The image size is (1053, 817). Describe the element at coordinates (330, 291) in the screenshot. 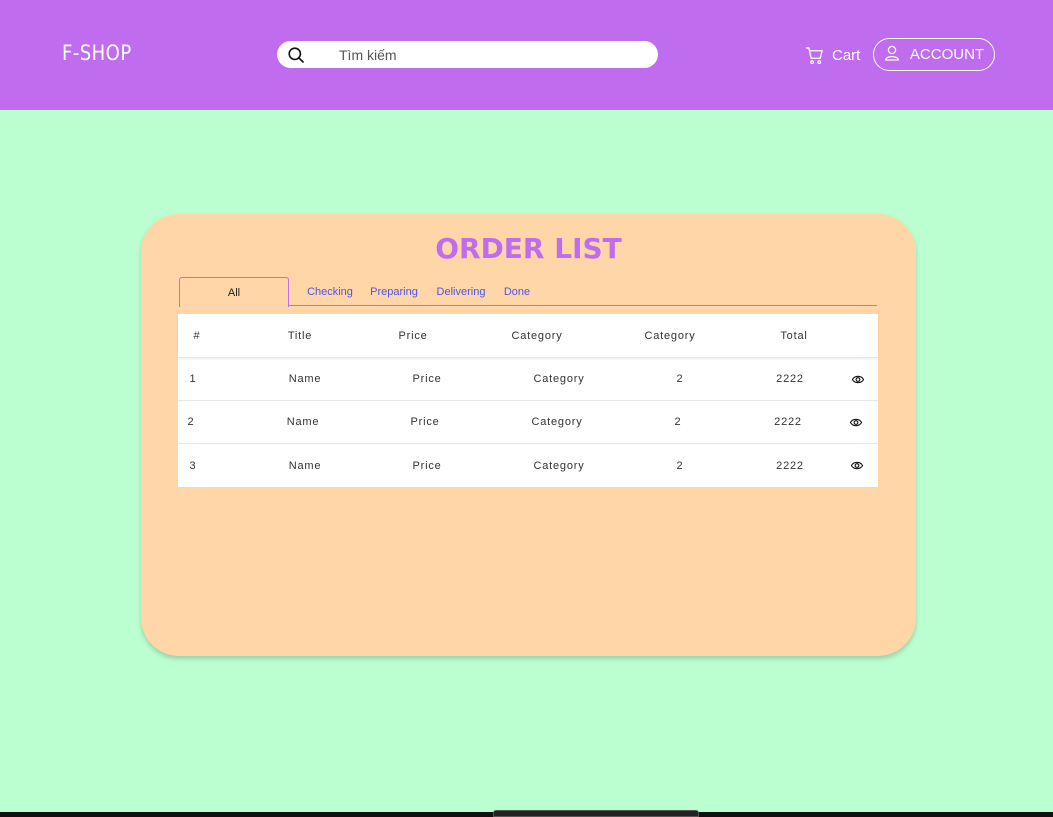

I see `tab-checking: Checking` at that location.